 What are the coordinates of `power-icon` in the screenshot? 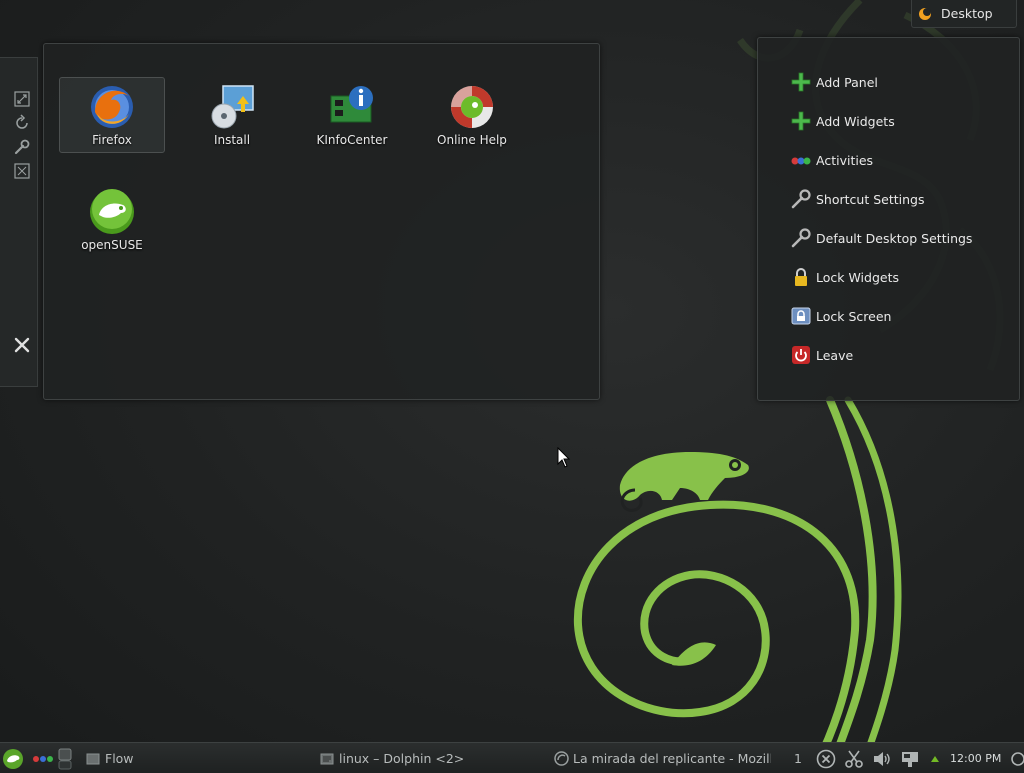 It's located at (801, 355).